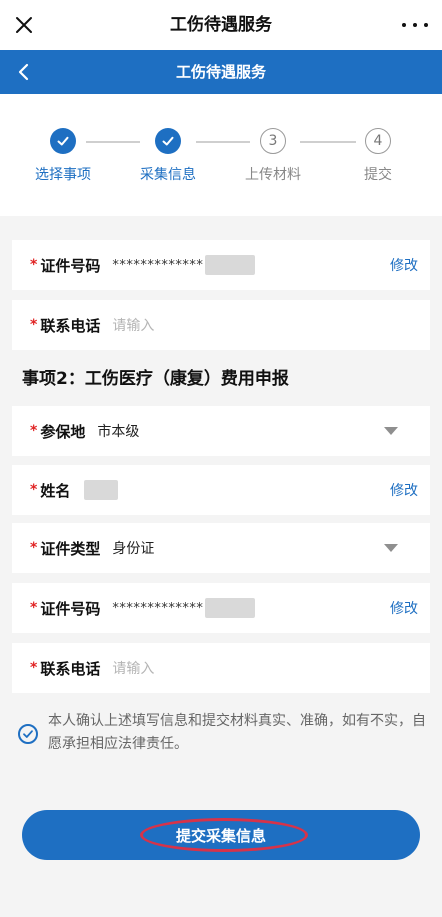 This screenshot has height=917, width=442. I want to click on submit-button: 提交采集信息, so click(221, 835).